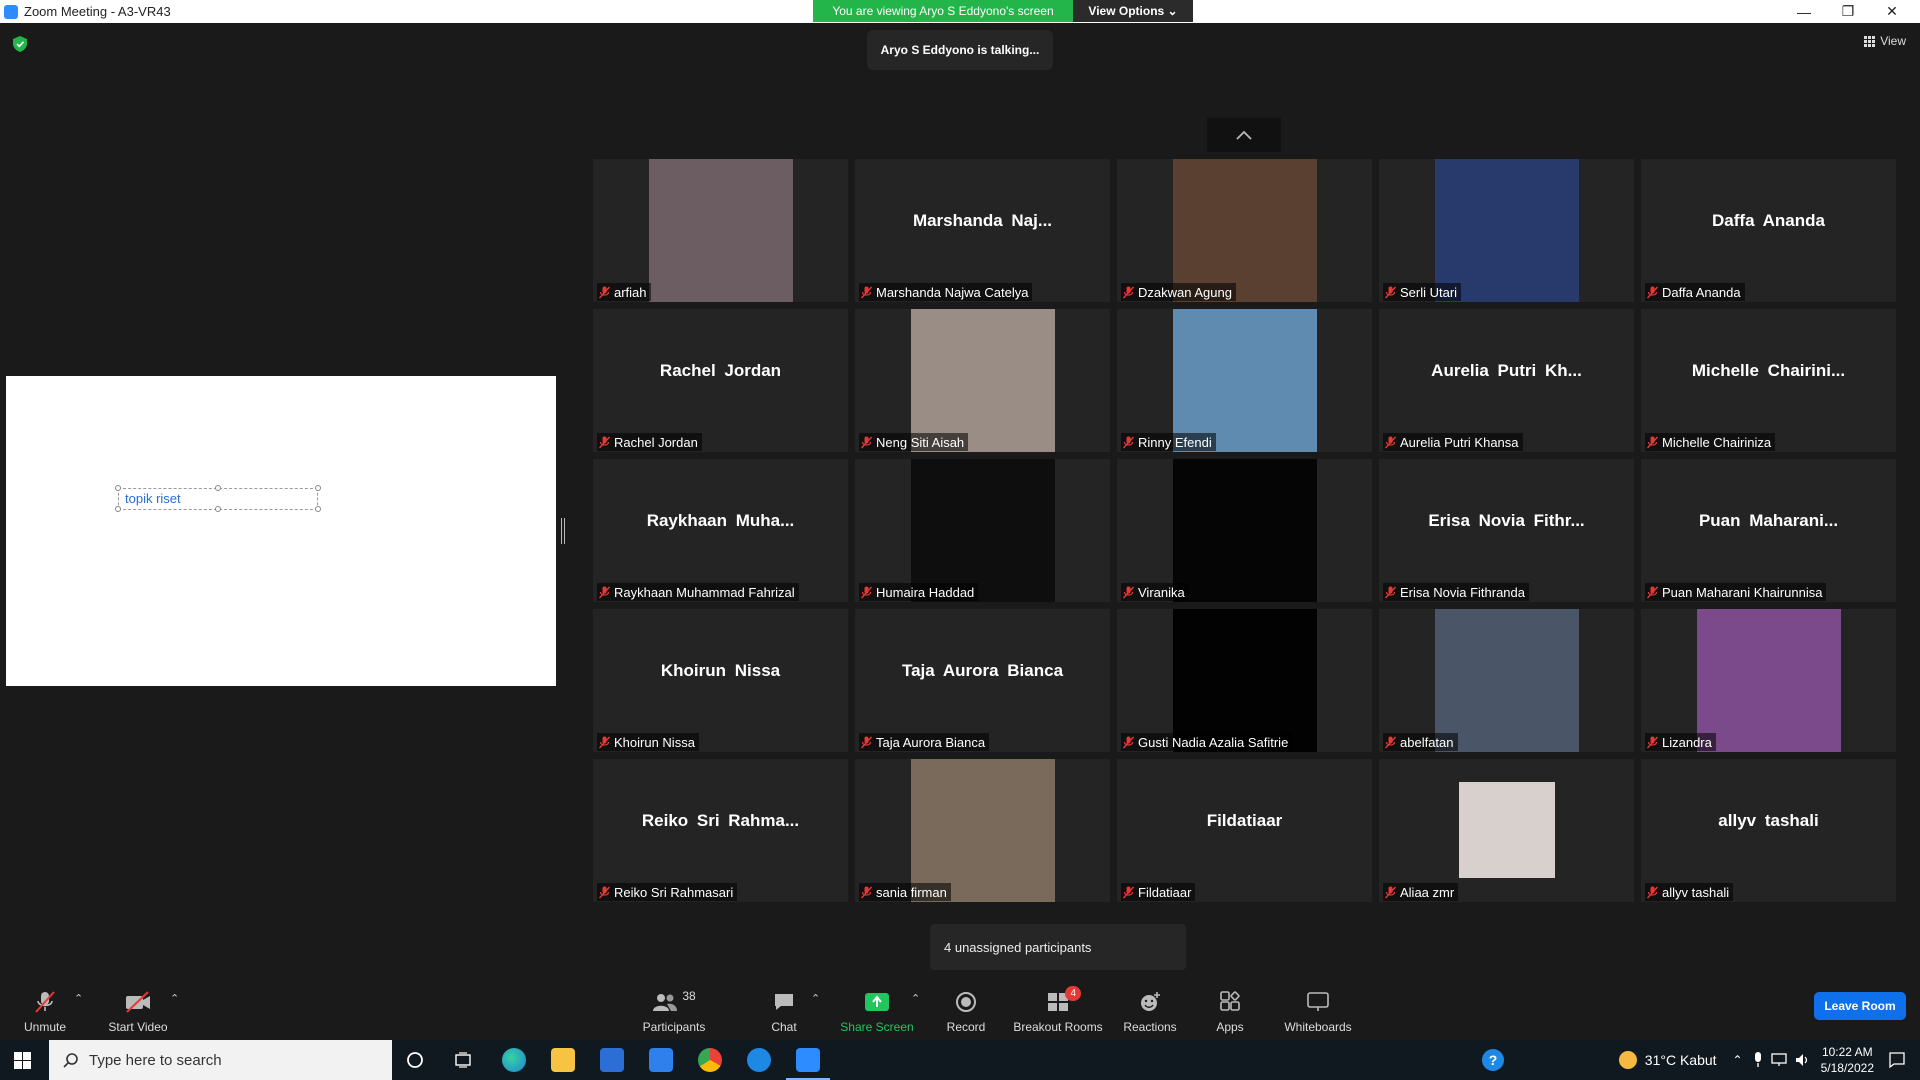  What do you see at coordinates (1493, 1060) in the screenshot?
I see `help-icon: ?` at bounding box center [1493, 1060].